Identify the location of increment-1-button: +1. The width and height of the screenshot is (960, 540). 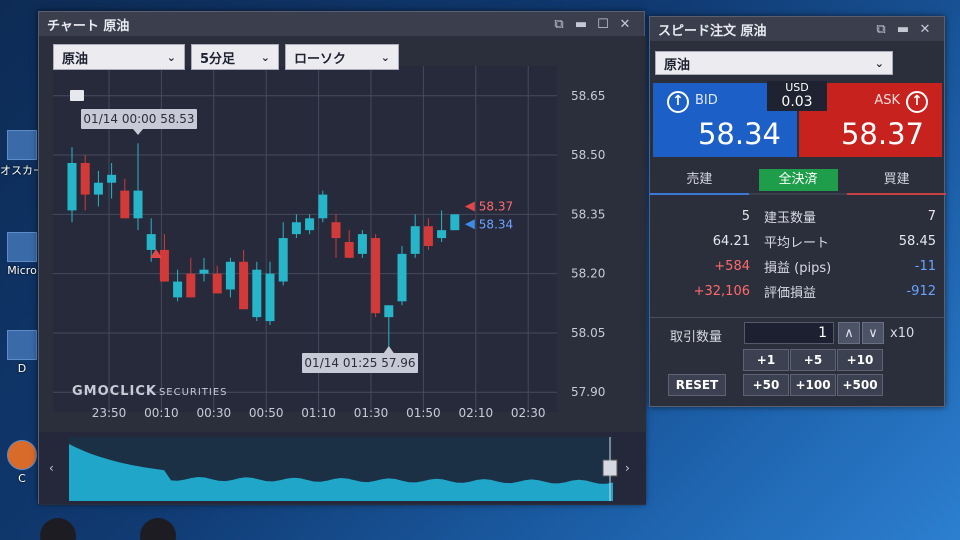
(766, 360).